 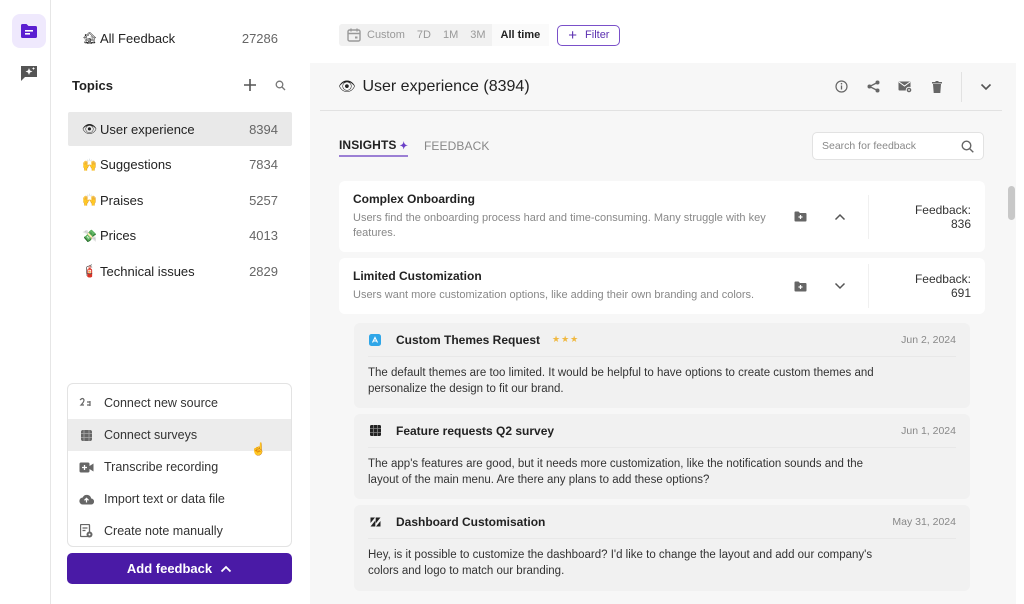 I want to click on topic-count: 8394, so click(x=263, y=129).